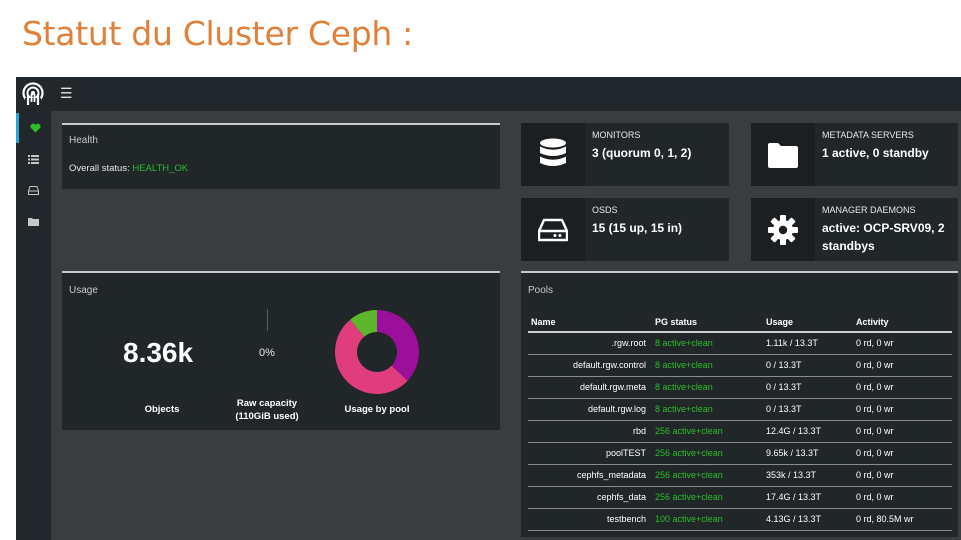 The image size is (961, 540). I want to click on raw-capacity-label: Raw capacity (110GiB used), so click(267, 410).